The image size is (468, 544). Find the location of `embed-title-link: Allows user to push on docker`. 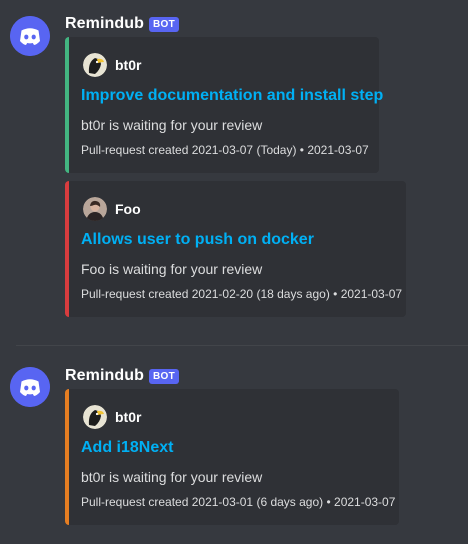

embed-title-link: Allows user to push on docker is located at coordinates (197, 240).